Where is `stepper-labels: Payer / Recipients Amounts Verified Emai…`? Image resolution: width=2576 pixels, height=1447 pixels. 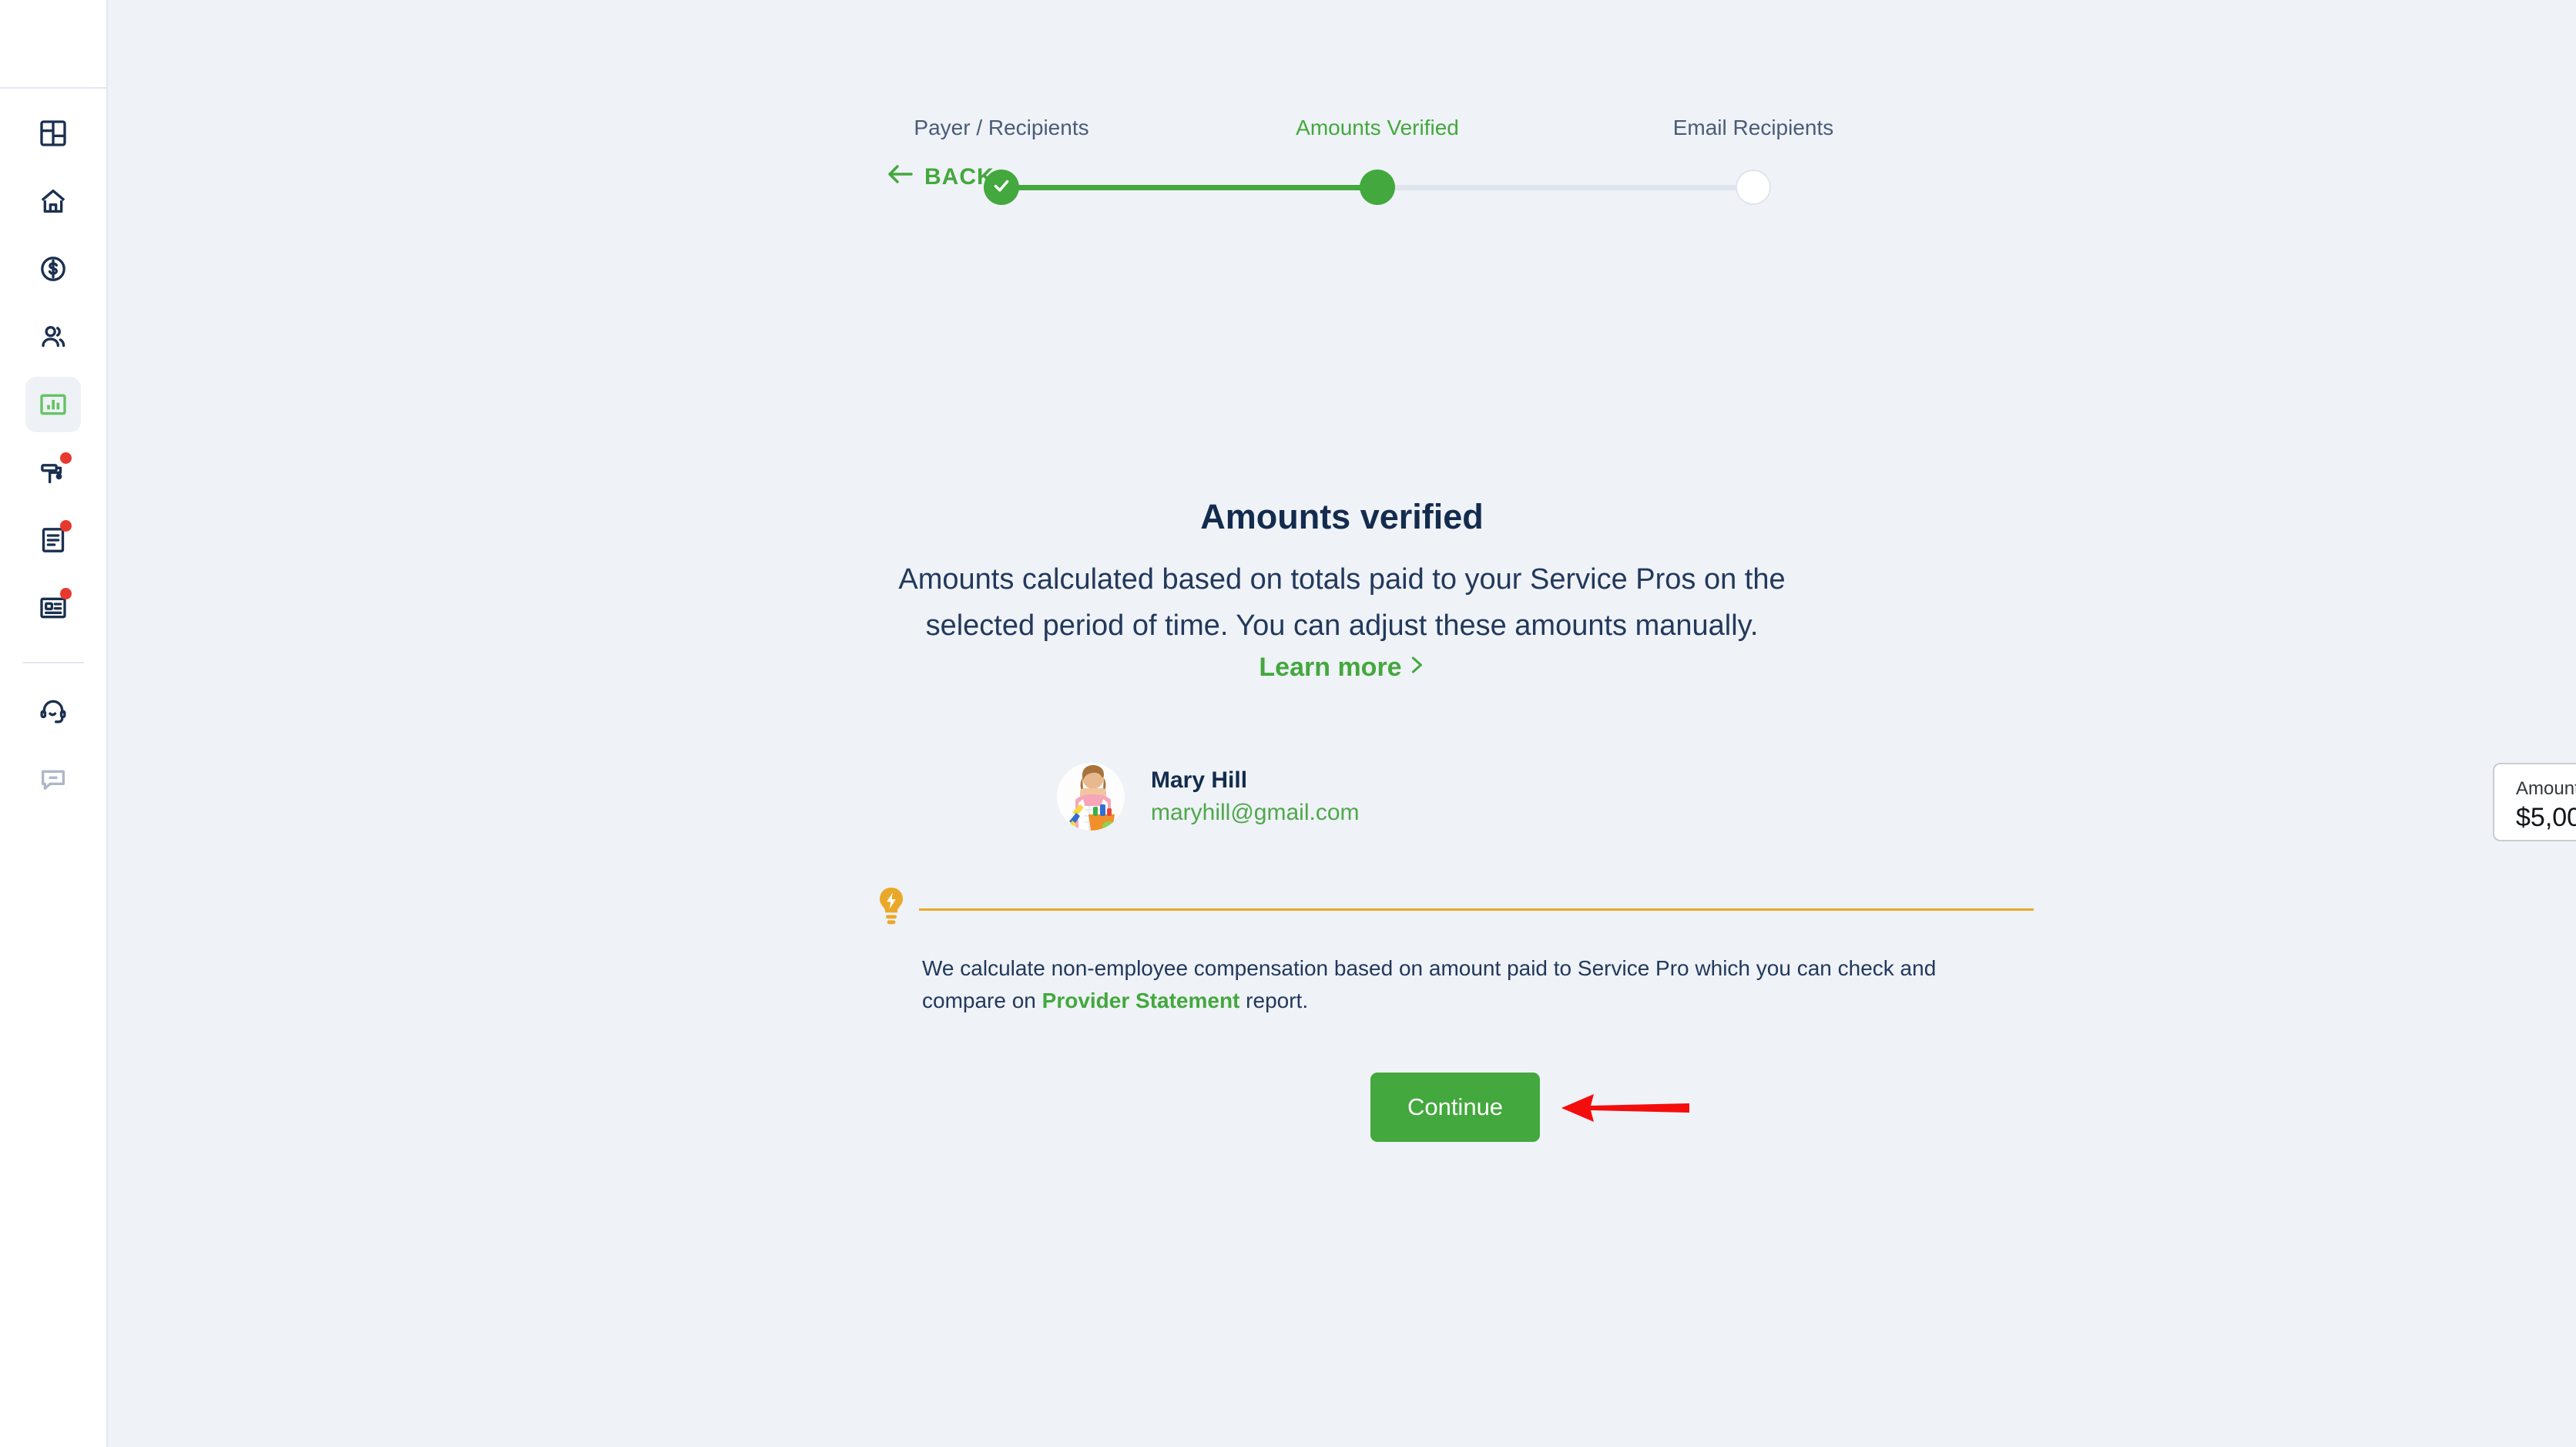 stepper-labels: Payer / Recipients Amounts Verified Emai… is located at coordinates (1373, 131).